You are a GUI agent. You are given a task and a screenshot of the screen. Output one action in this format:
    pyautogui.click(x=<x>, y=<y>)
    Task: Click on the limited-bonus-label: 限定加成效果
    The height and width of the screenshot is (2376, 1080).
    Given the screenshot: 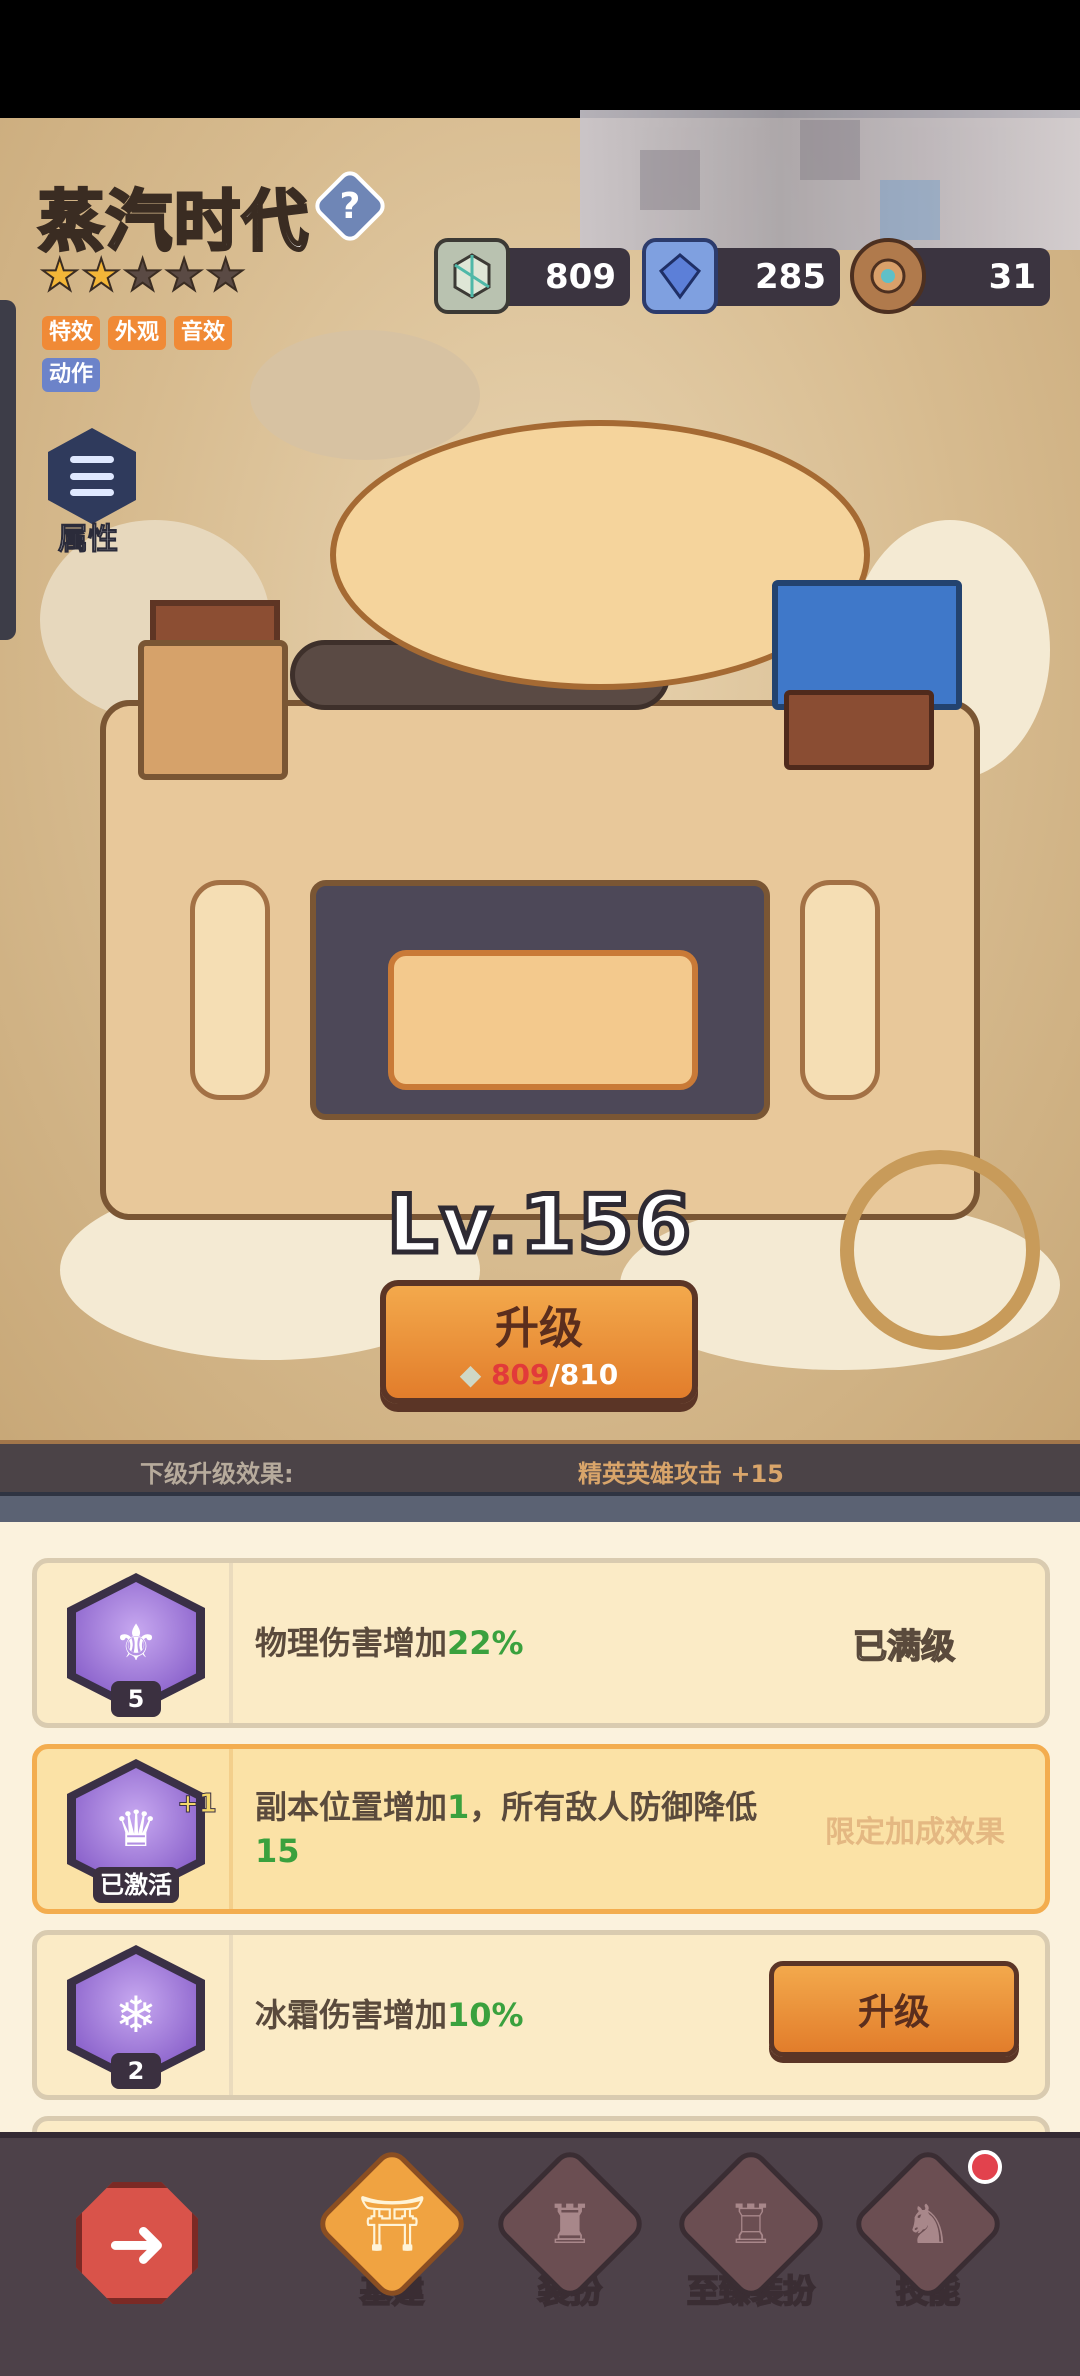 What is the action you would take?
    pyautogui.click(x=915, y=1832)
    